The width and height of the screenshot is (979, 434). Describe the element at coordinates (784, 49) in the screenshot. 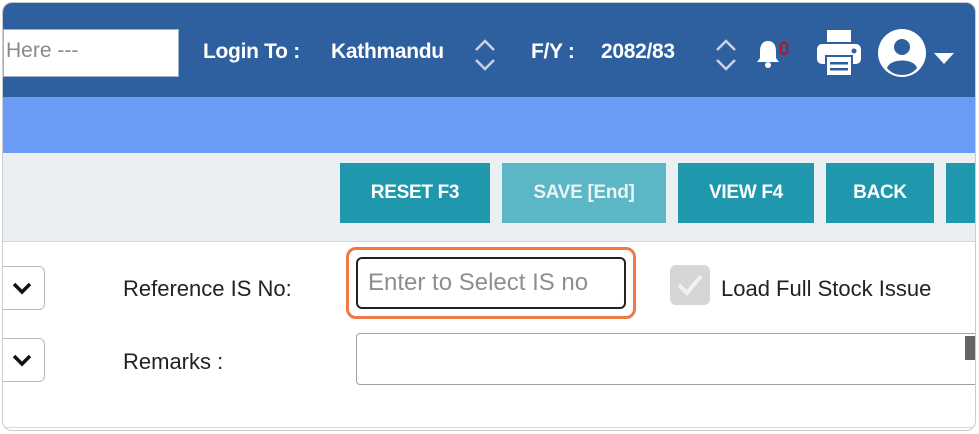

I see `notification-count: 0` at that location.